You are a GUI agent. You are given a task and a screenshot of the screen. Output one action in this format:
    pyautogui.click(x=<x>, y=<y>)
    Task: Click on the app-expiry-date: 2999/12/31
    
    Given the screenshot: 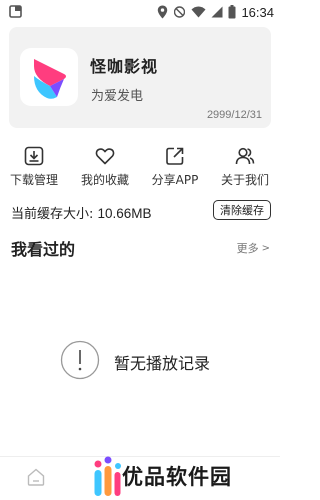 What is the action you would take?
    pyautogui.click(x=234, y=115)
    